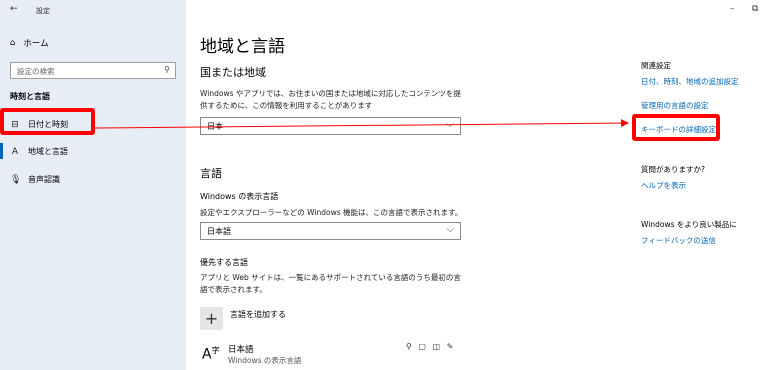  I want to click on sidebar-item-speech: 🎙 音声認識, so click(35, 179).